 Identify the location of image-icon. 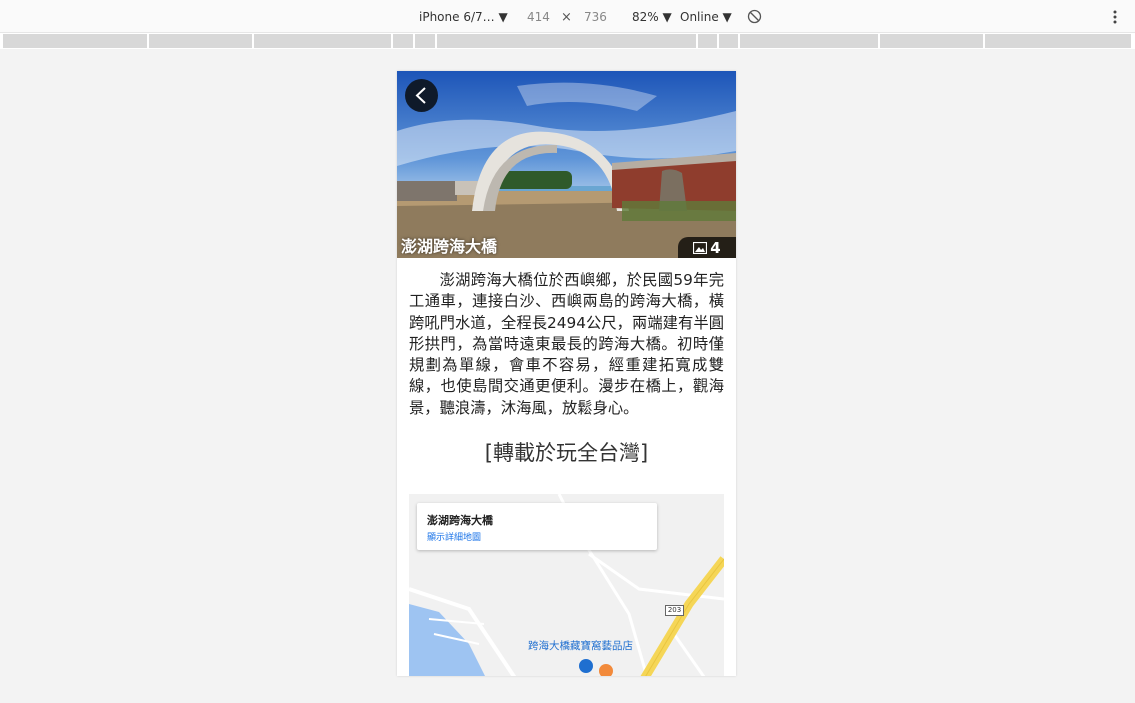
(700, 247).